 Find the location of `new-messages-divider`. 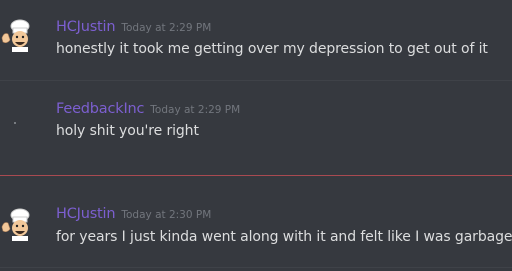

new-messages-divider is located at coordinates (256, 175).